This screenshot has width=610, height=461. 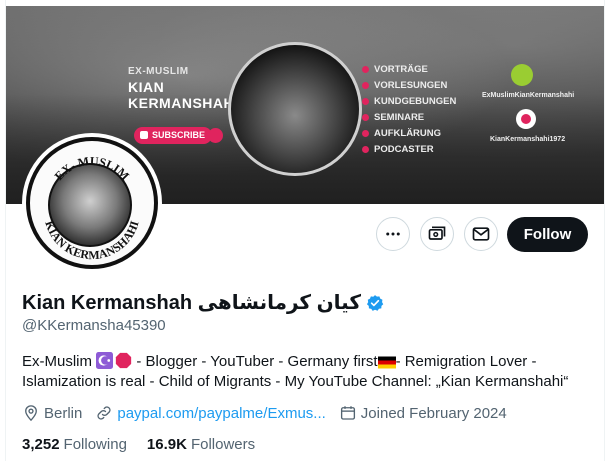 I want to click on verified-badge-icon, so click(x=375, y=303).